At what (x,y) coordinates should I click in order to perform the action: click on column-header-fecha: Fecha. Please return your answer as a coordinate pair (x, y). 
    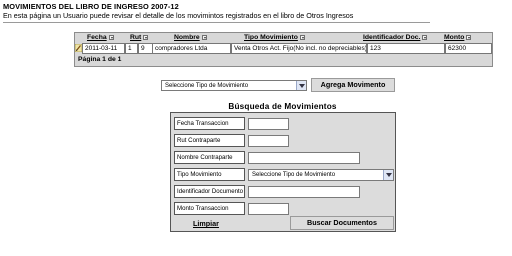
    Looking at the image, I should click on (100, 37).